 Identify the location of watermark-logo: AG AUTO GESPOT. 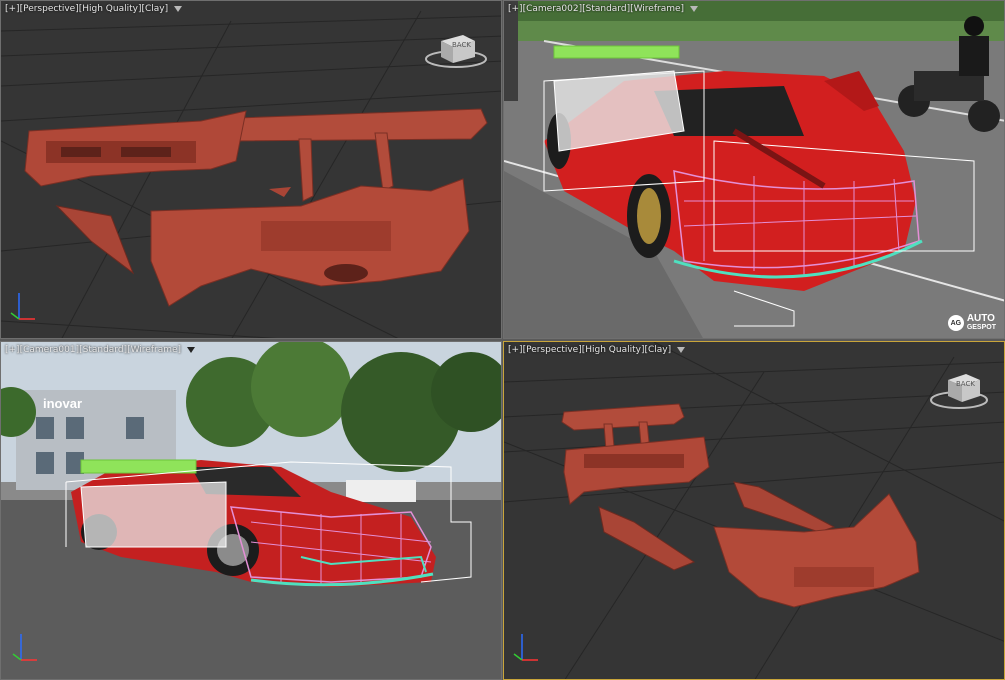
(971, 322).